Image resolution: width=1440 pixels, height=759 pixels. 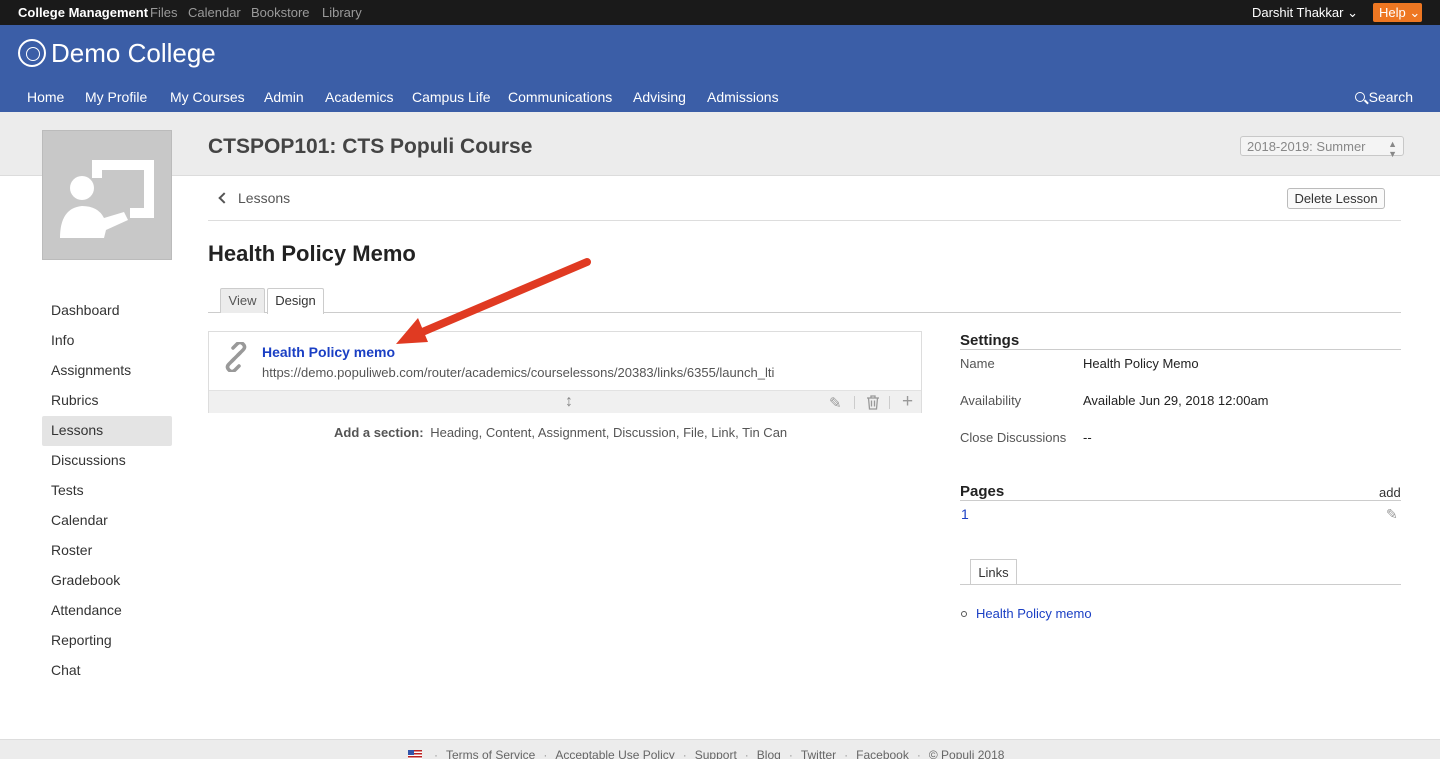 What do you see at coordinates (224, 198) in the screenshot?
I see `chevron-left-icon` at bounding box center [224, 198].